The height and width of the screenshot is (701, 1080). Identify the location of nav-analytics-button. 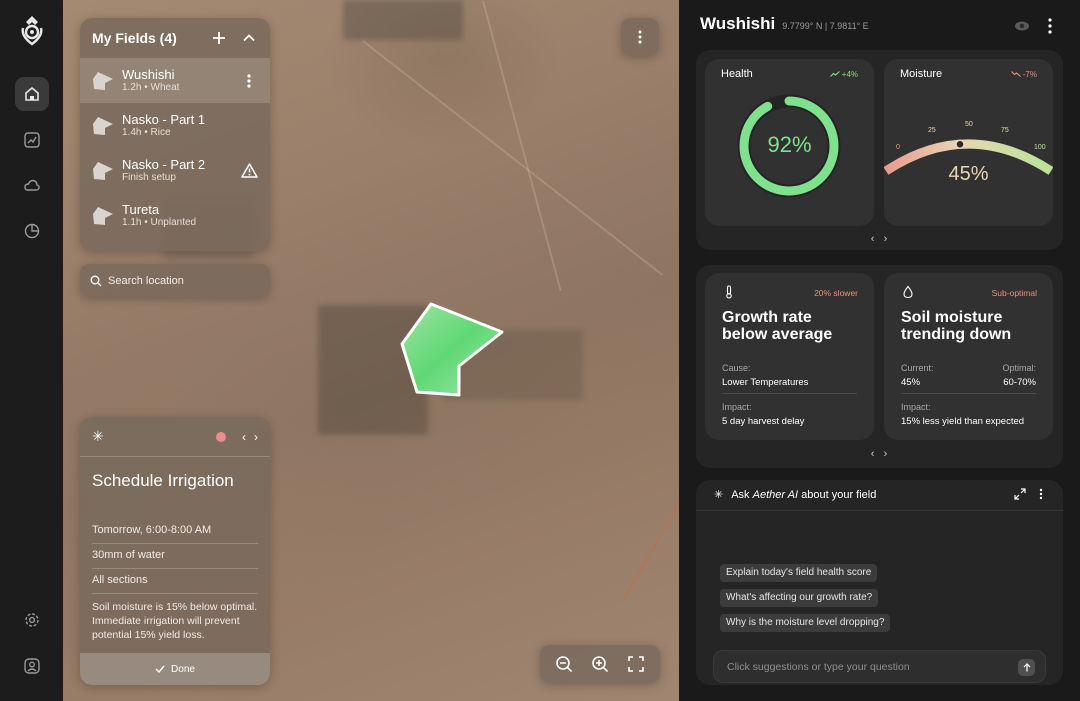
(32, 140).